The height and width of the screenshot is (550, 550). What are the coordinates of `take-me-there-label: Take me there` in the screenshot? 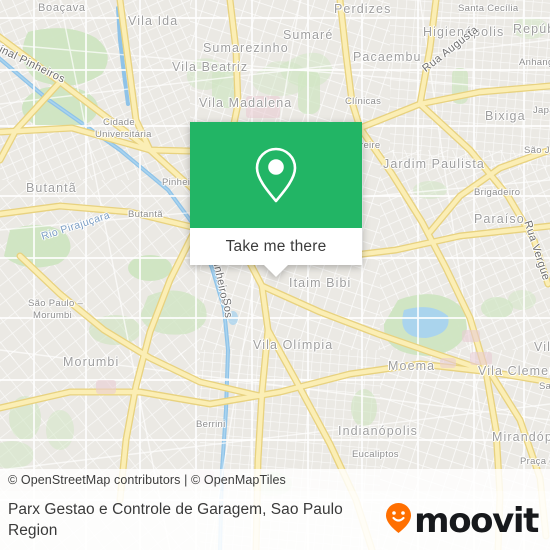 It's located at (276, 246).